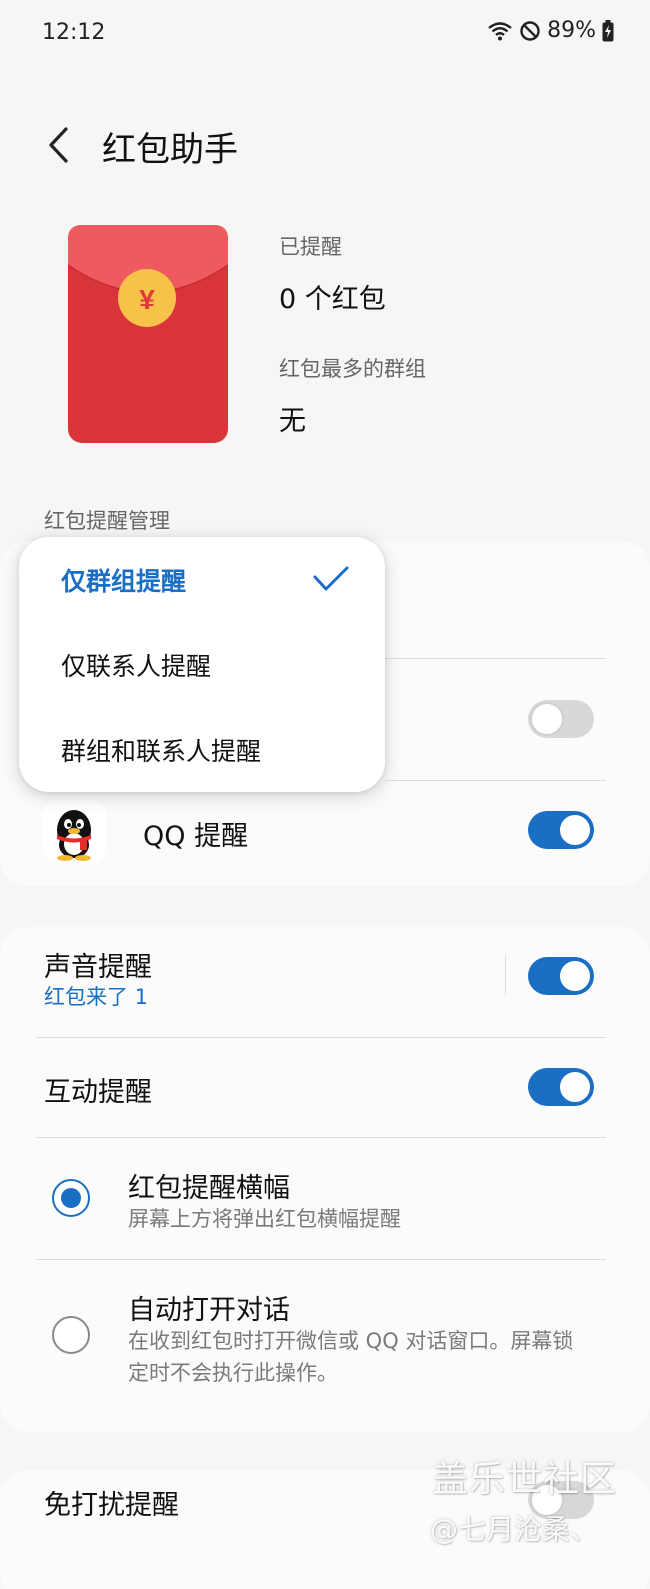 The height and width of the screenshot is (1589, 650). Describe the element at coordinates (209, 1310) in the screenshot. I see `auto-open-label: 自动打开对话` at that location.